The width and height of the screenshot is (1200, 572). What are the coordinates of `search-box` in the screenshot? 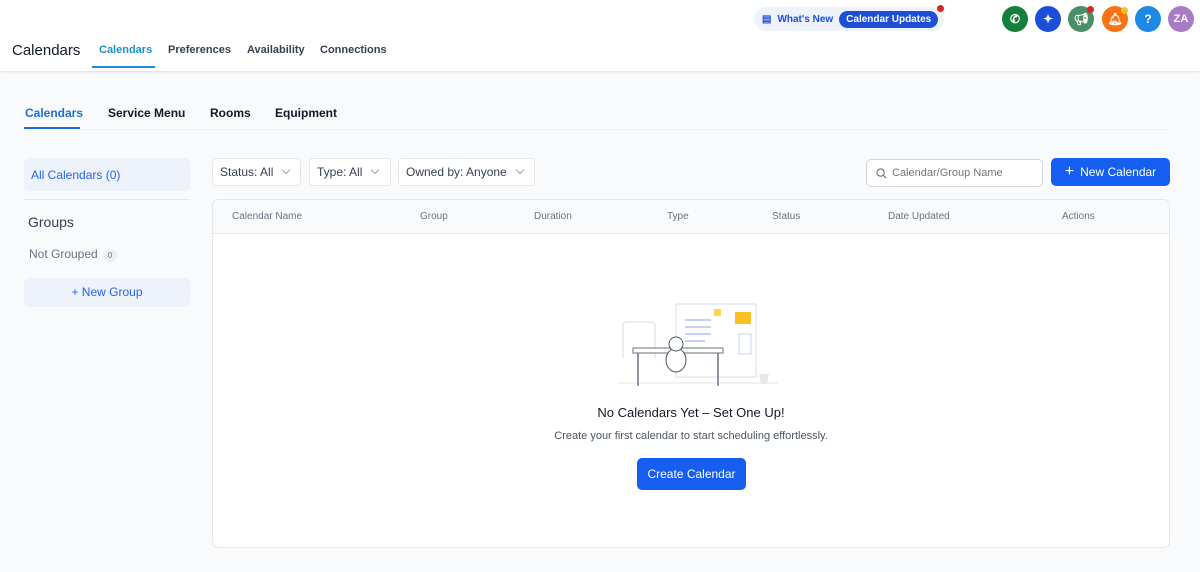 It's located at (954, 173).